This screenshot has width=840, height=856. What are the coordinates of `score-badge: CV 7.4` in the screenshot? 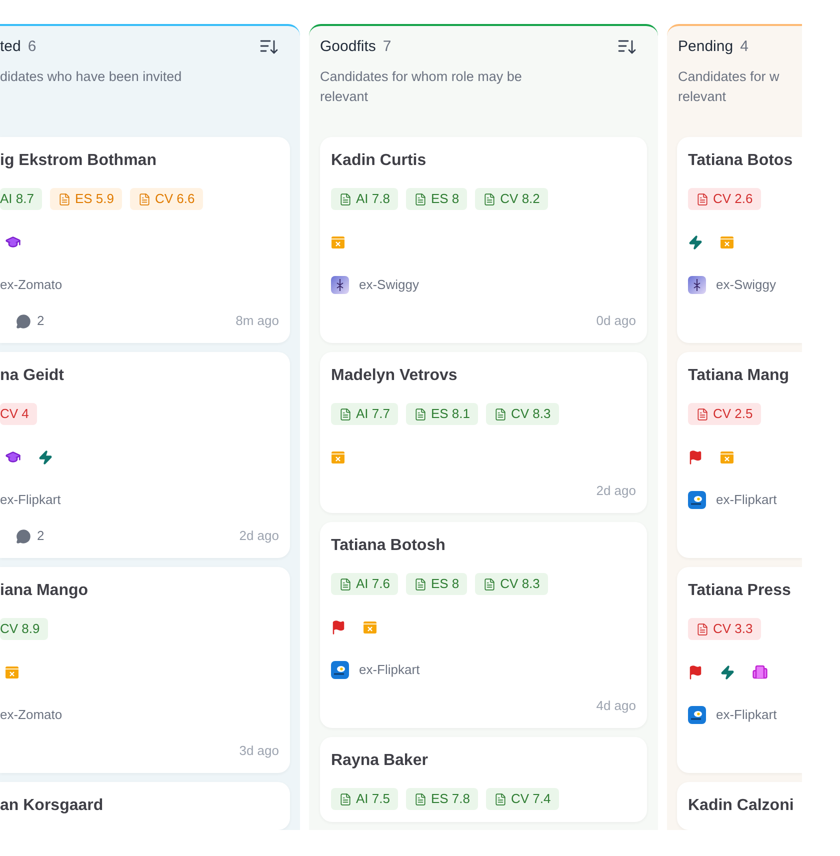 It's located at (522, 799).